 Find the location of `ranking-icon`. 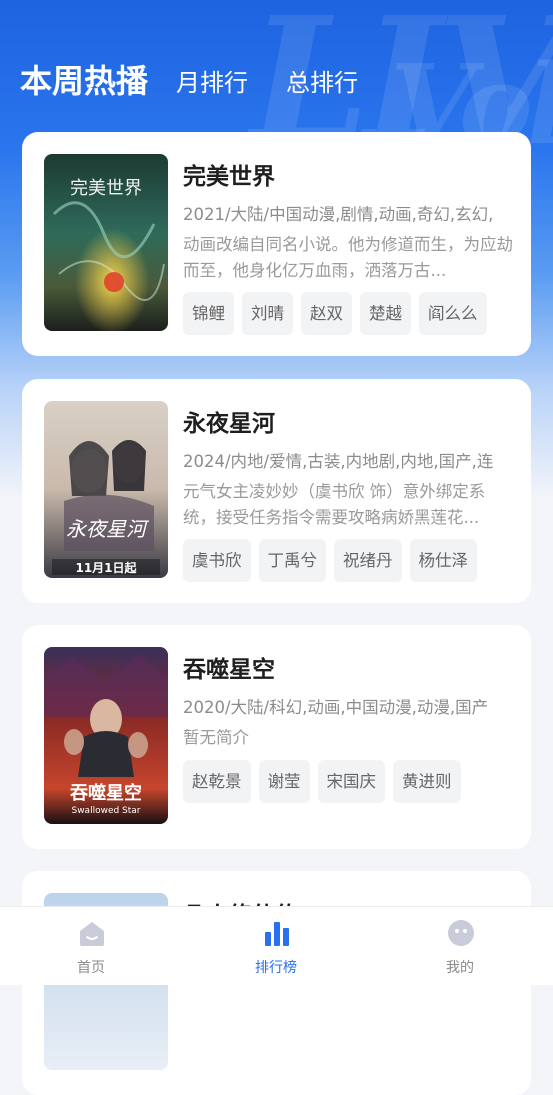

ranking-icon is located at coordinates (277, 934).